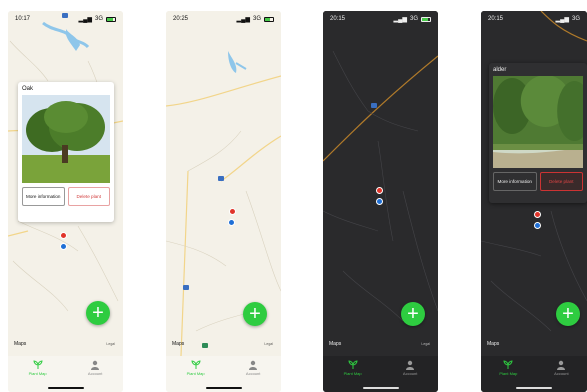  What do you see at coordinates (223, 19) in the screenshot?
I see `status-bar: 20:25 ▂▄▆ 3G` at bounding box center [223, 19].